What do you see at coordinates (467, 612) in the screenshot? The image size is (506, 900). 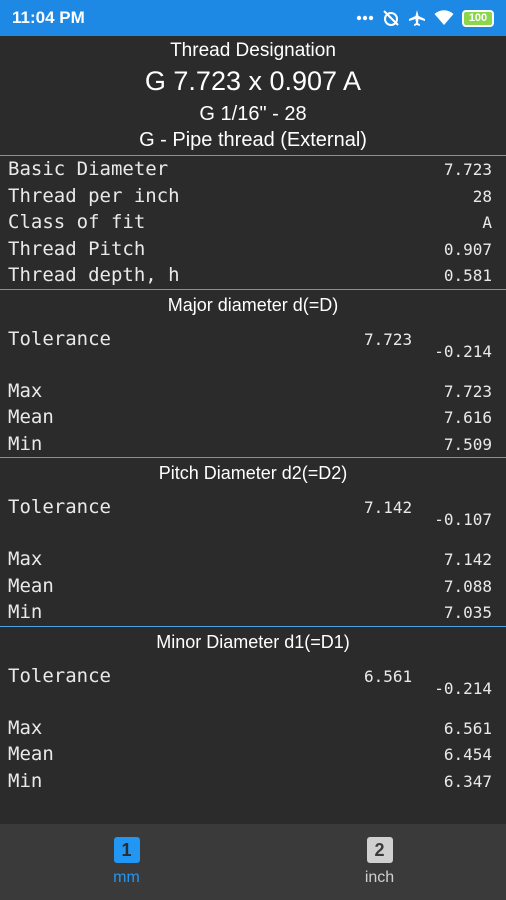 I see `min-value: 7.035` at bounding box center [467, 612].